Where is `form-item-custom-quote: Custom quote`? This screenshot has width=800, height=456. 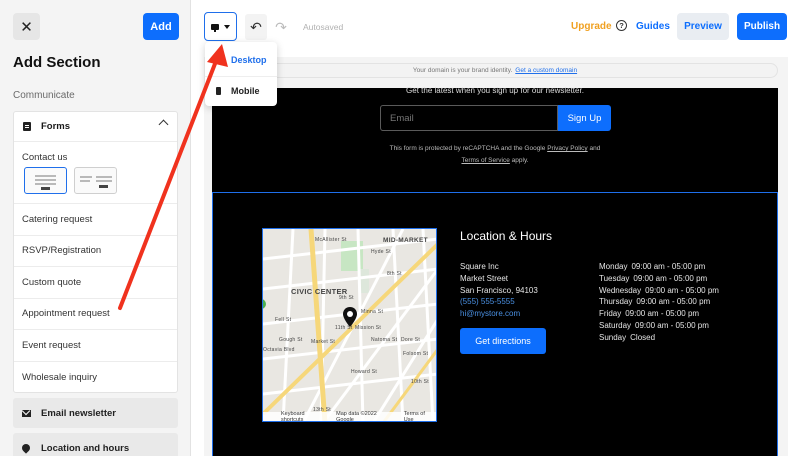
form-item-custom-quote: Custom quote is located at coordinates (95, 283).